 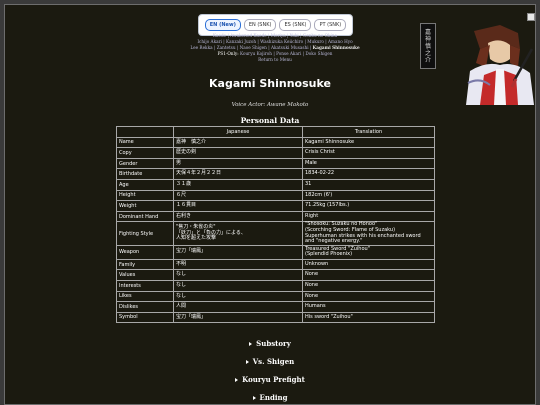 I want to click on field-label: Copy, so click(x=145, y=153).